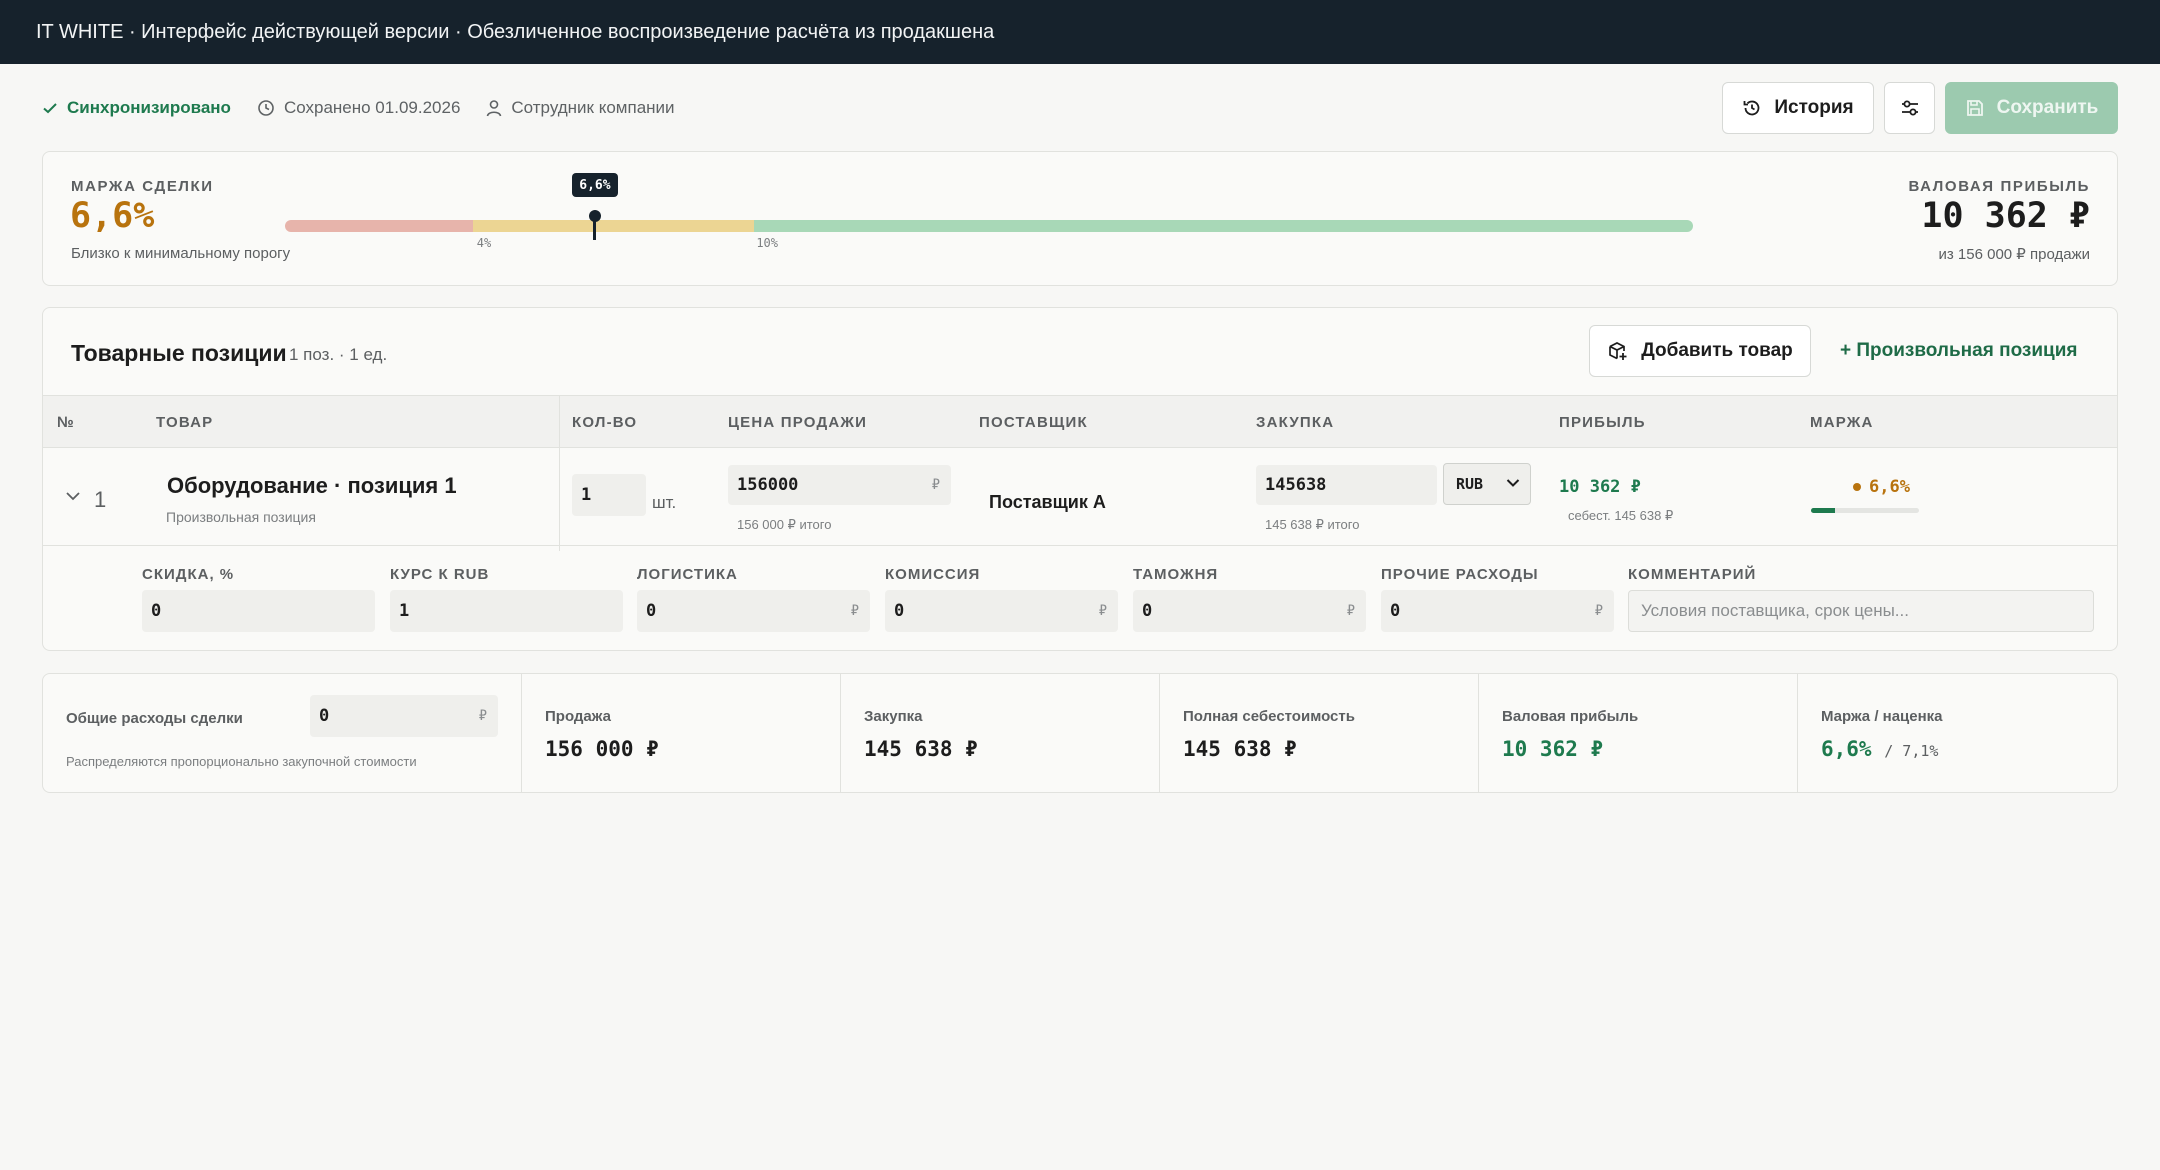 The width and height of the screenshot is (2160, 1170). Describe the element at coordinates (1879, 749) in the screenshot. I see `margin-markup-value: 6,6% / 7,1%` at that location.